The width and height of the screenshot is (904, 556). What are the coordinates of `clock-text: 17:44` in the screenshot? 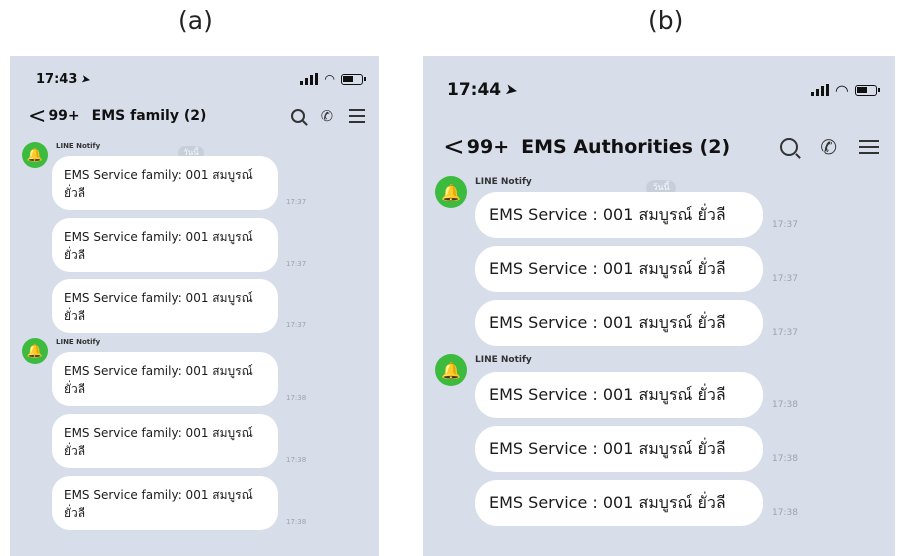 It's located at (474, 90).